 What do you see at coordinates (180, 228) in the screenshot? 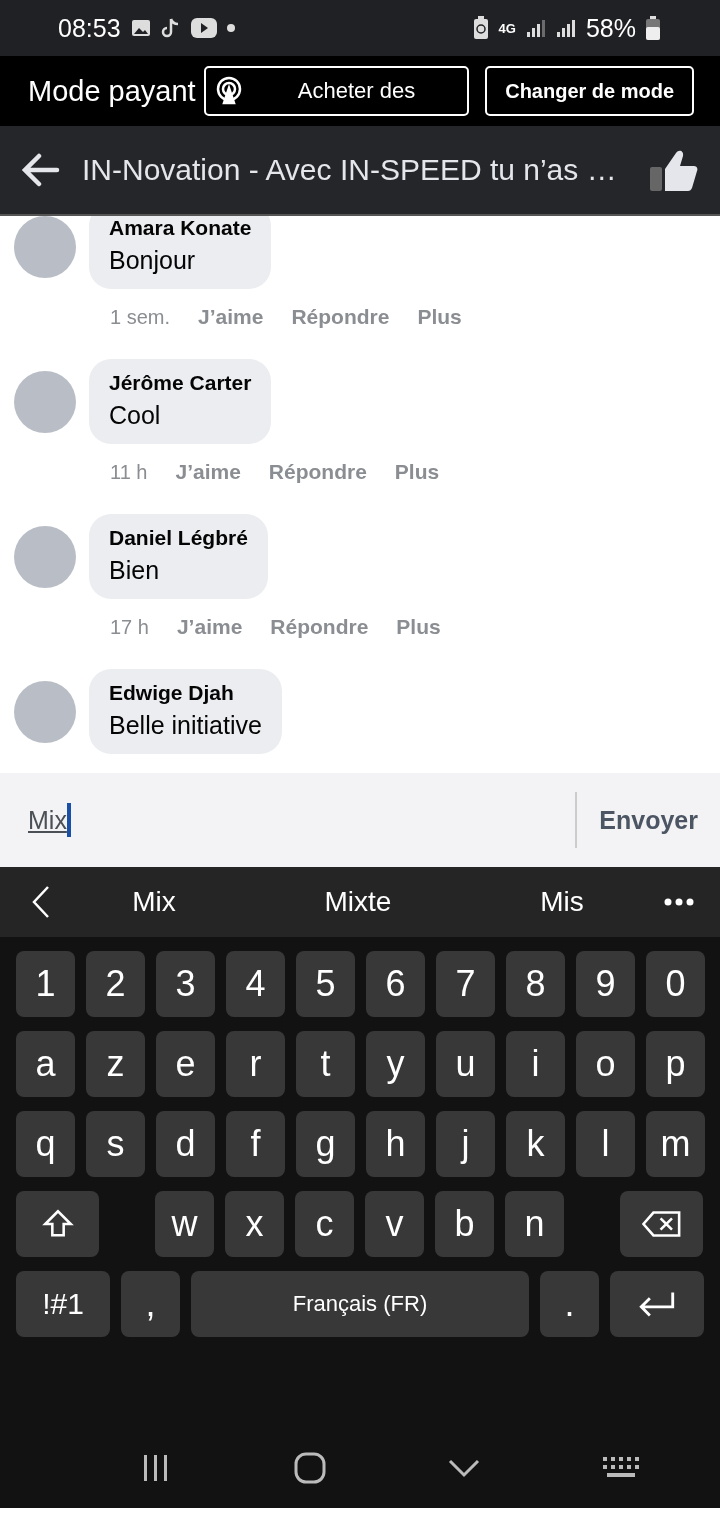
I see `comment-author: Amara Konate` at bounding box center [180, 228].